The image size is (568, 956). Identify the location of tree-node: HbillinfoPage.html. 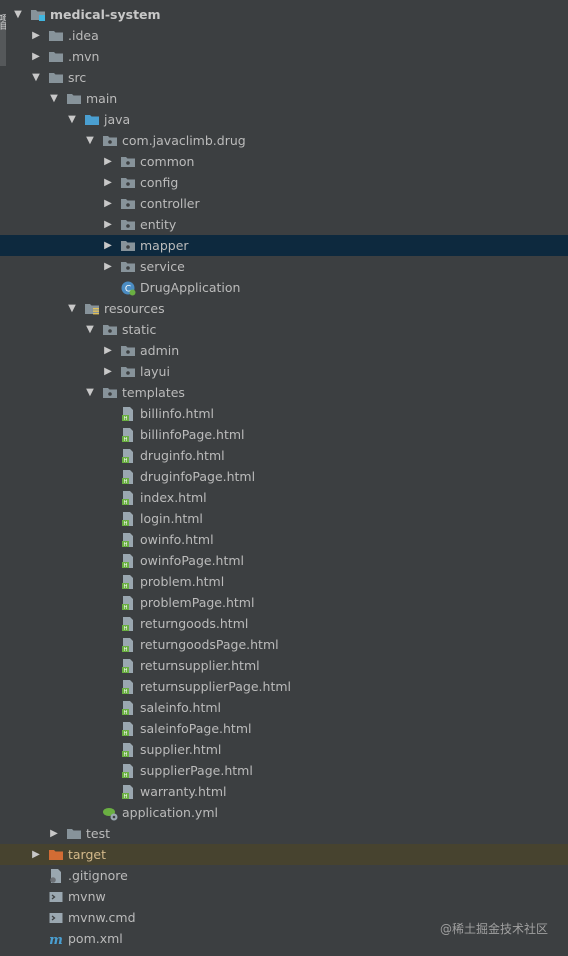
(284, 434).